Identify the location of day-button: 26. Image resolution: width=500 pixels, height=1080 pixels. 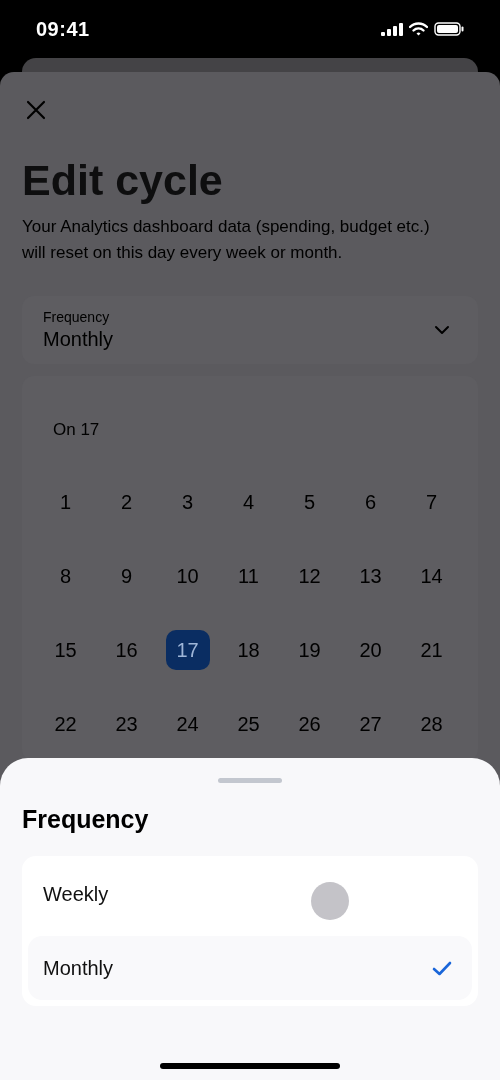
(309, 724).